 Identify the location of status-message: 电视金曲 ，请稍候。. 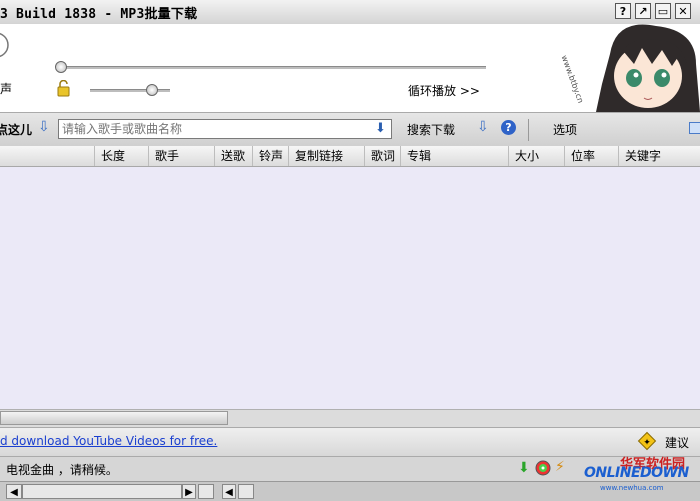
(62, 470).